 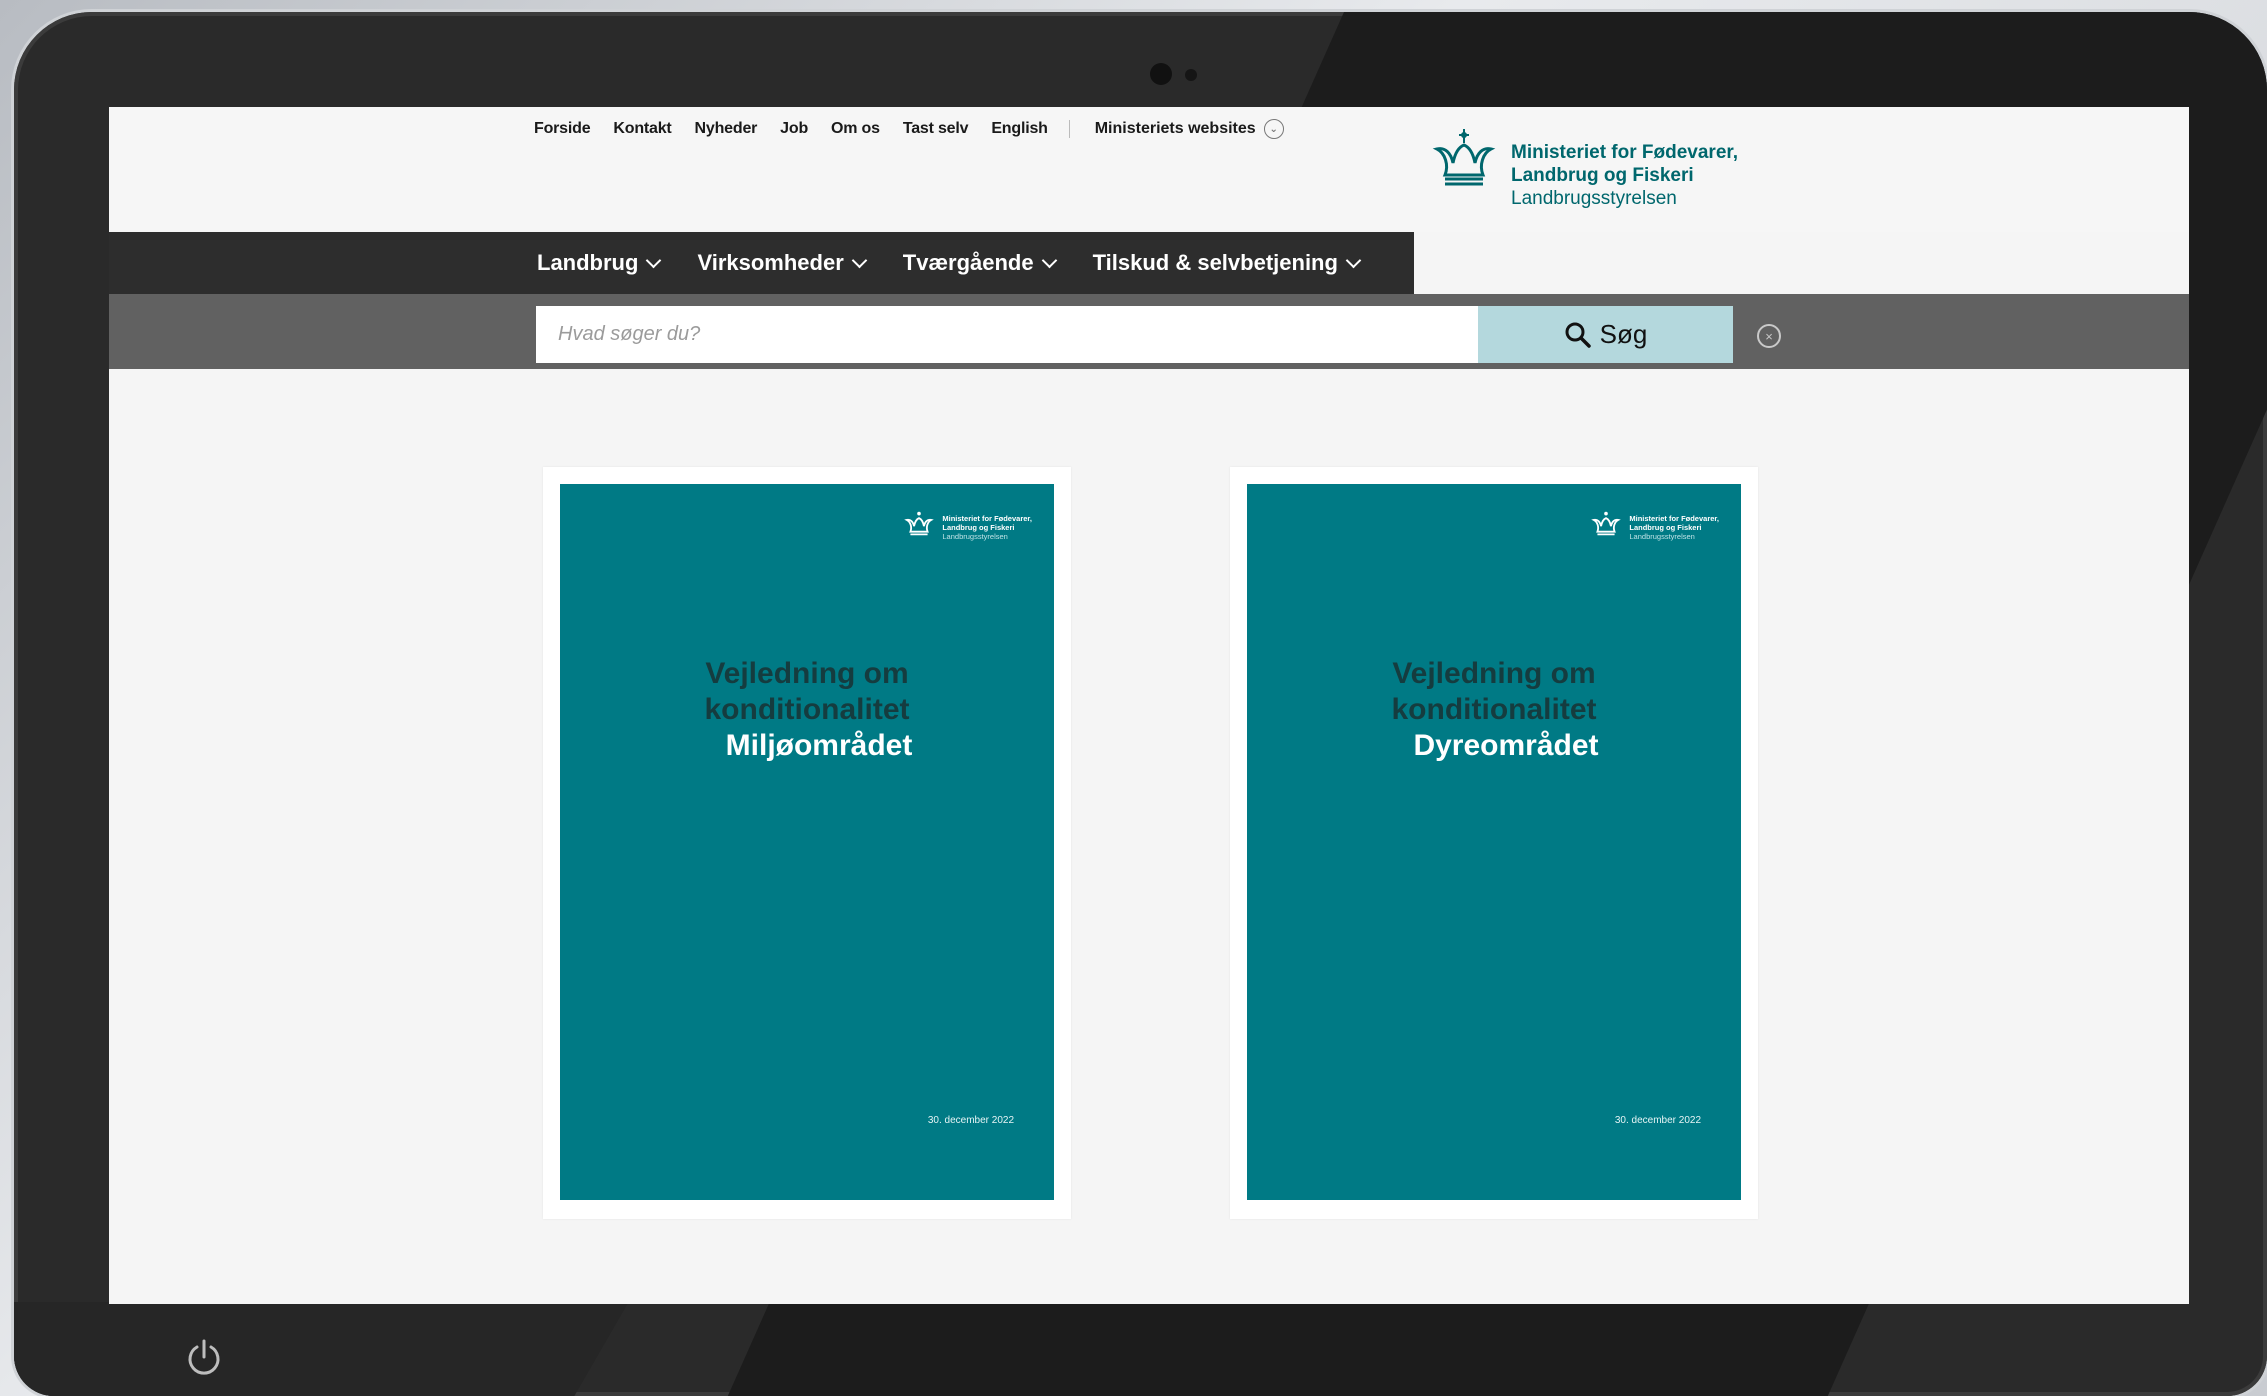 I want to click on top-link-kontakt: Kontakt, so click(x=642, y=129).